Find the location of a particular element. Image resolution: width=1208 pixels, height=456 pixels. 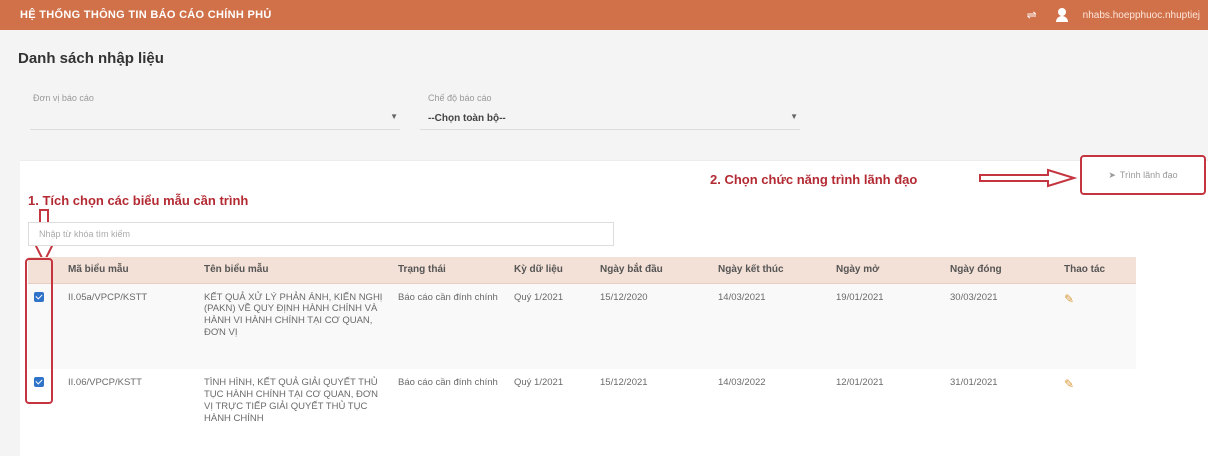

username: nhabs.hoepphuoc.nhuptiej is located at coordinates (1141, 15).